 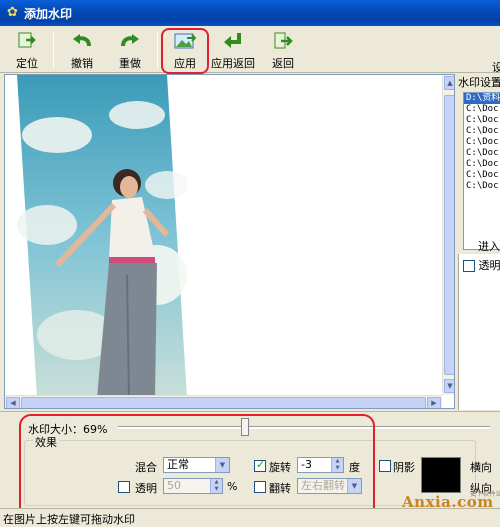 I want to click on undo-label: 撤销, so click(x=82, y=63).